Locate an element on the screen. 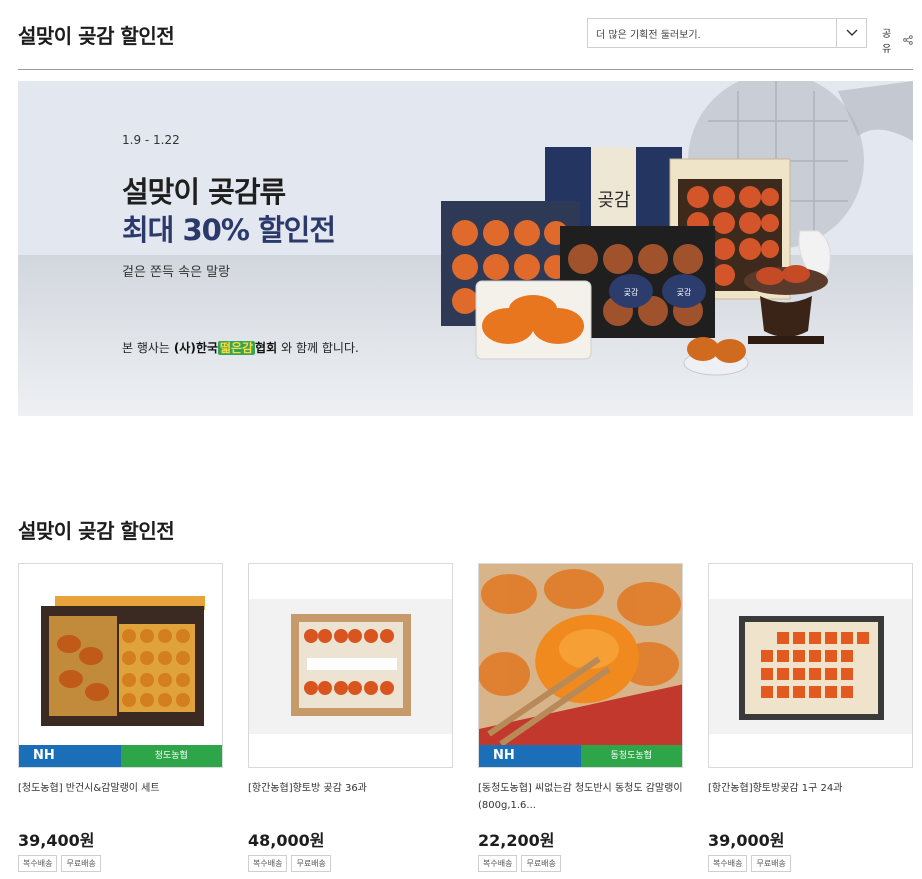 The width and height of the screenshot is (922, 879). section-title: 설맞이 곶감 할인전 is located at coordinates (96, 531).